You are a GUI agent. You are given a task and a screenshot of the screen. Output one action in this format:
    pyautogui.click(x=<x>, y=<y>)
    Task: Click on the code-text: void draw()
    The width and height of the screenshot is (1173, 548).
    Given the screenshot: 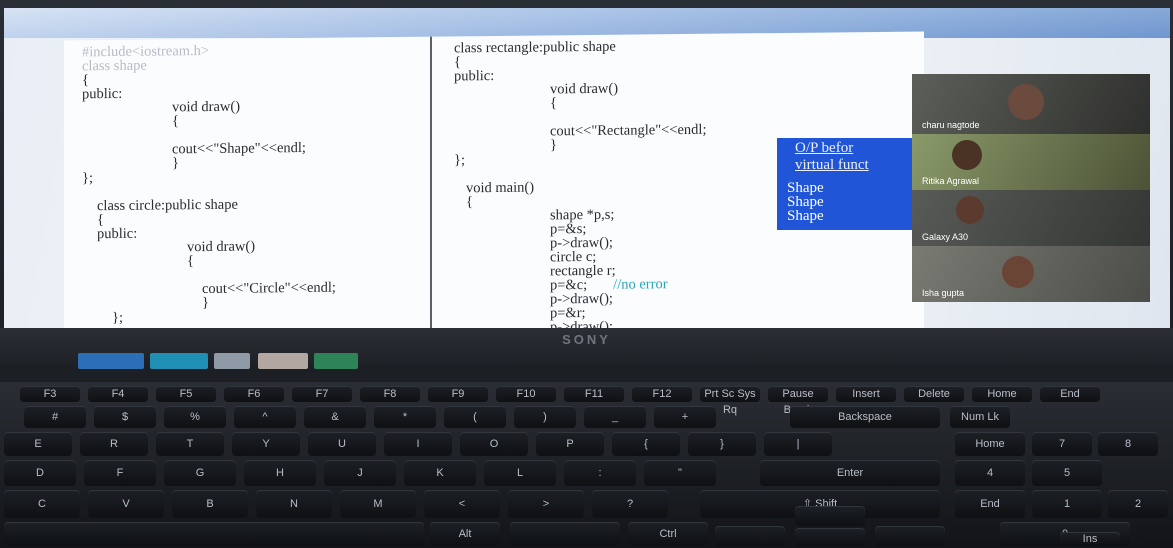 What is the action you would take?
    pyautogui.click(x=206, y=107)
    